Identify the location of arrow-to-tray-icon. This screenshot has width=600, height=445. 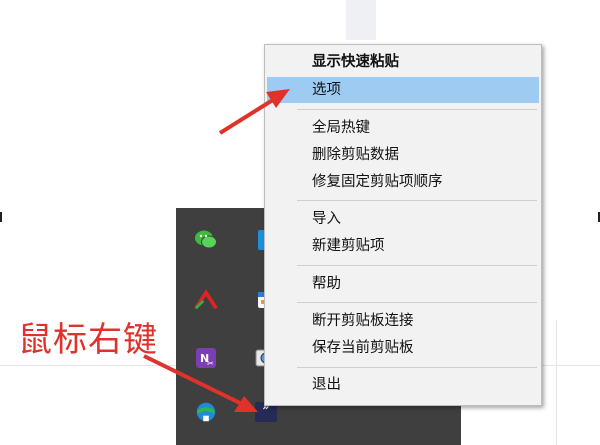
(200, 383).